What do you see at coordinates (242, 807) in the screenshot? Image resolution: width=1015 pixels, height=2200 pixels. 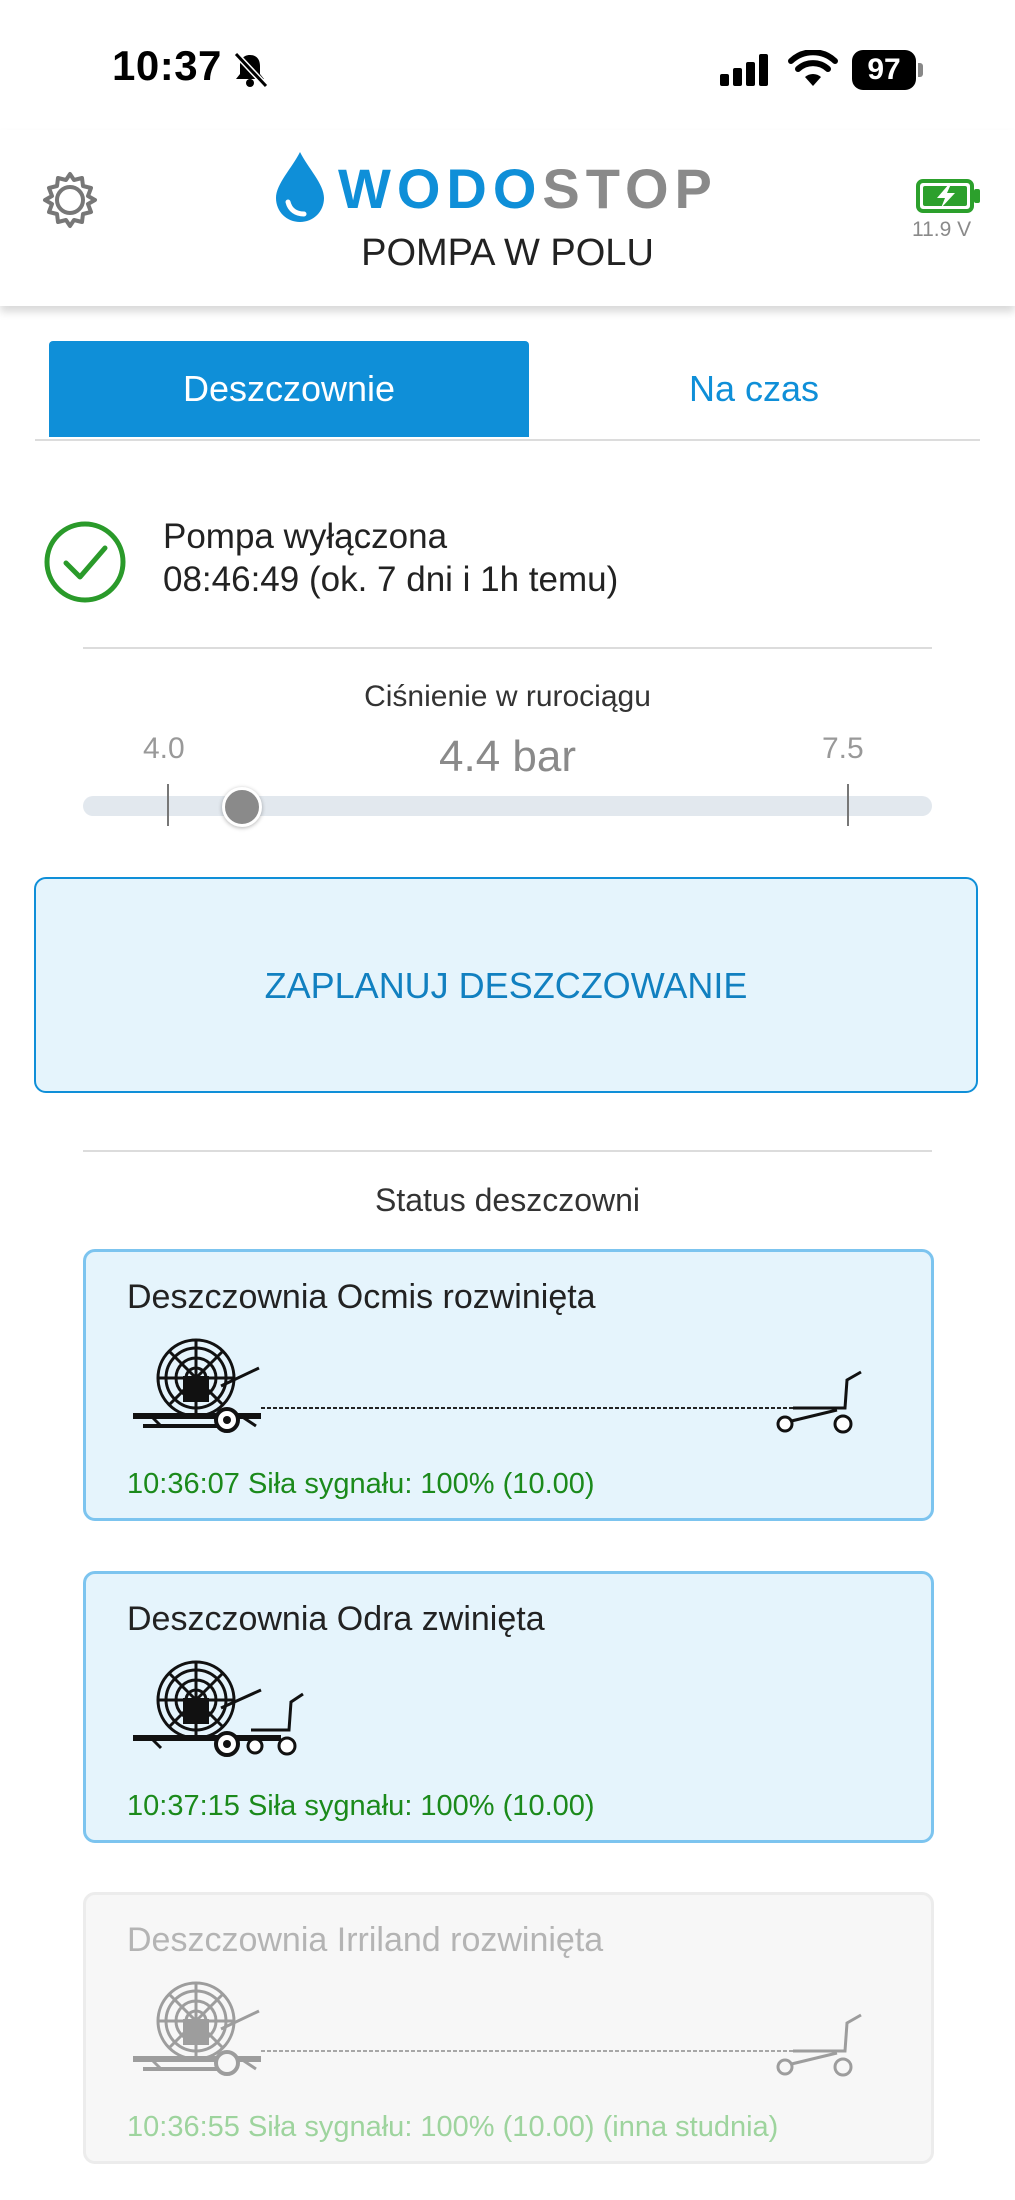 I see `pressure-slider-knob` at bounding box center [242, 807].